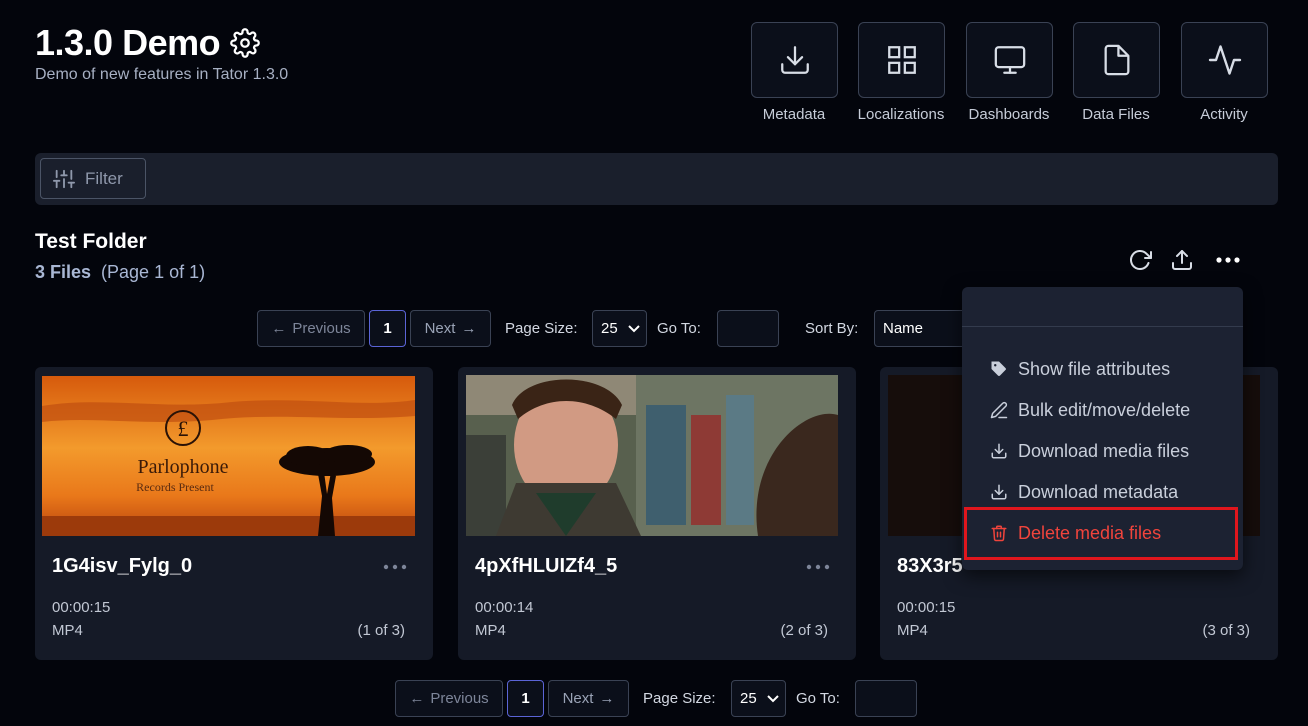 This screenshot has width=1308, height=726. What do you see at coordinates (1101, 533) in the screenshot?
I see `highlight-annotation` at bounding box center [1101, 533].